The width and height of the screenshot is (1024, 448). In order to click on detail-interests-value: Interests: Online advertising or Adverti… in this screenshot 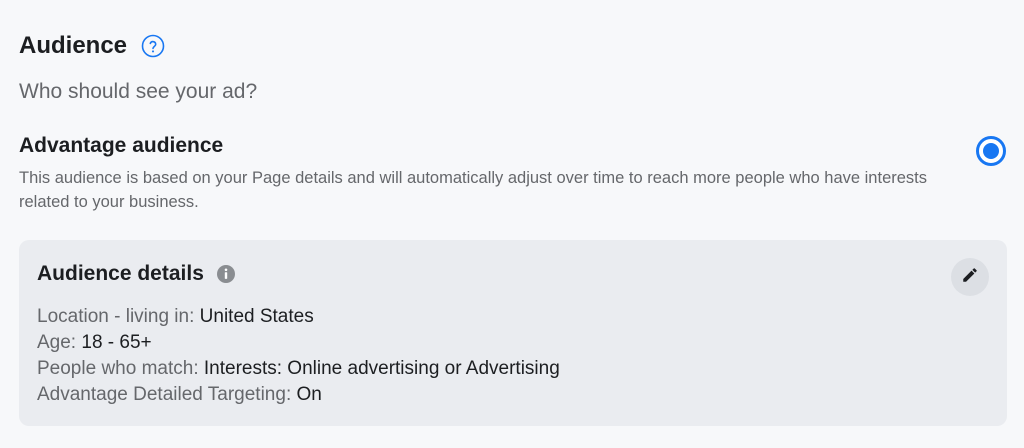, I will do `click(381, 368)`.